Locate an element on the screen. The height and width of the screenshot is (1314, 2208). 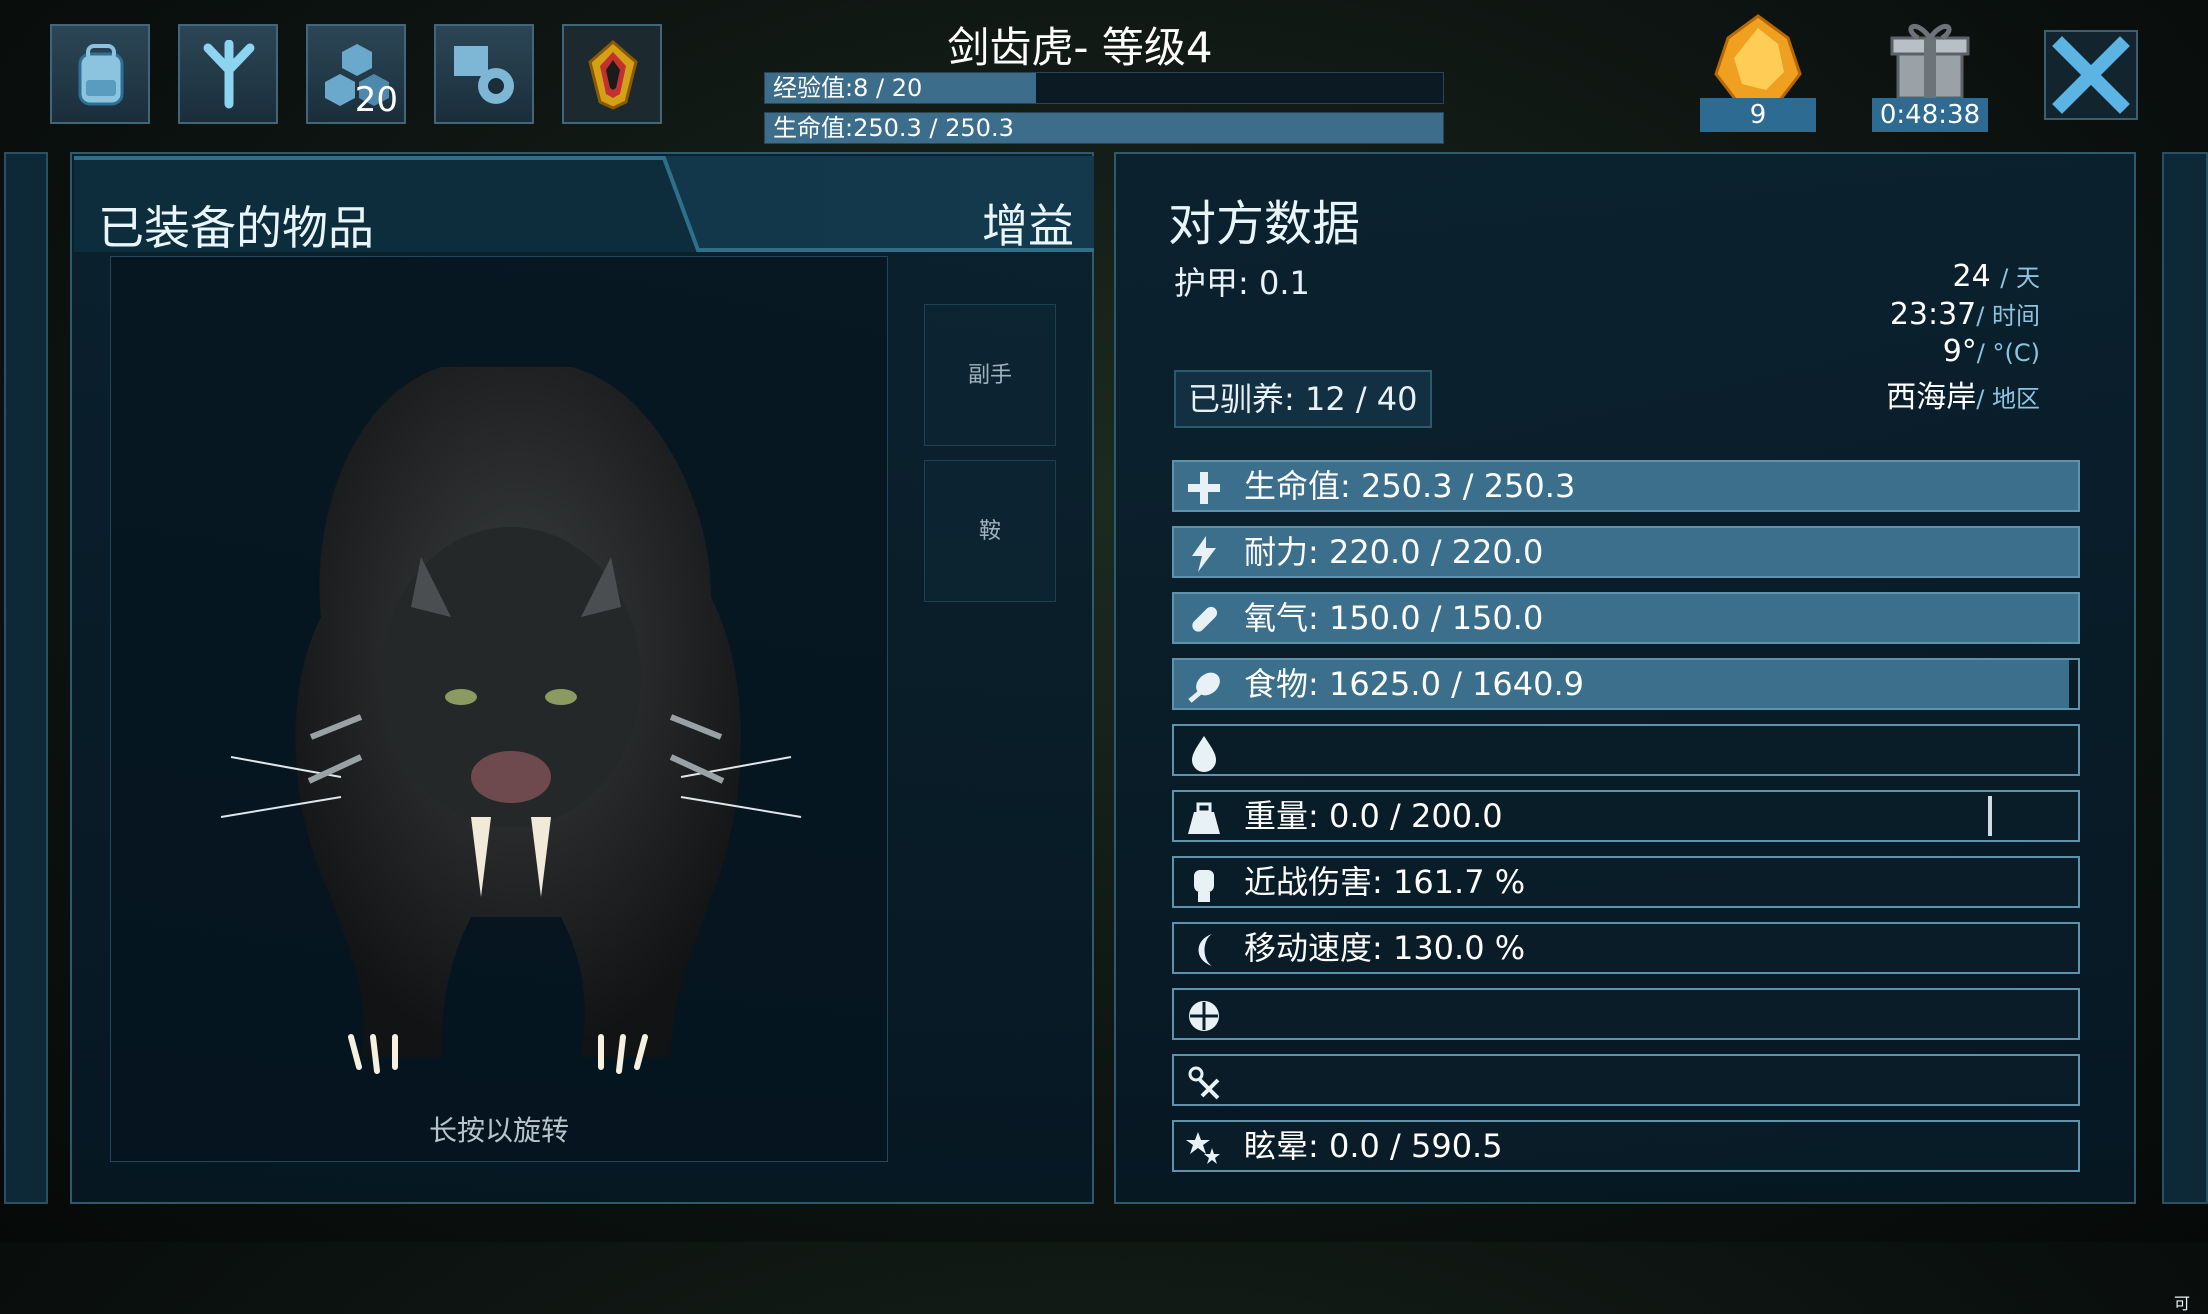
dino-footprint-icon is located at coordinates (229, 74).